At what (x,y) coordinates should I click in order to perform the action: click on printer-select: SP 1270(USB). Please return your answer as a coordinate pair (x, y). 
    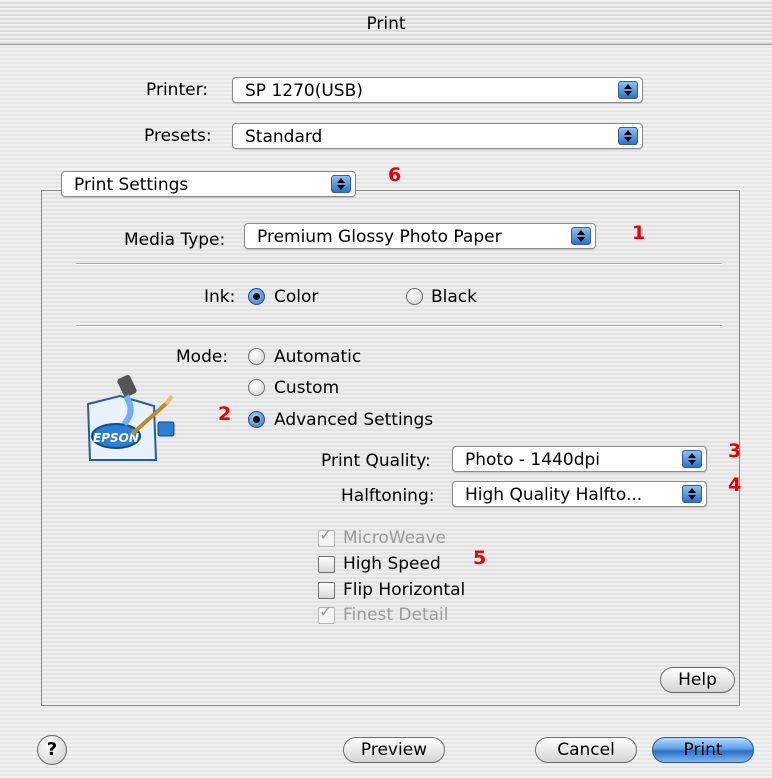
    Looking at the image, I should click on (437, 90).